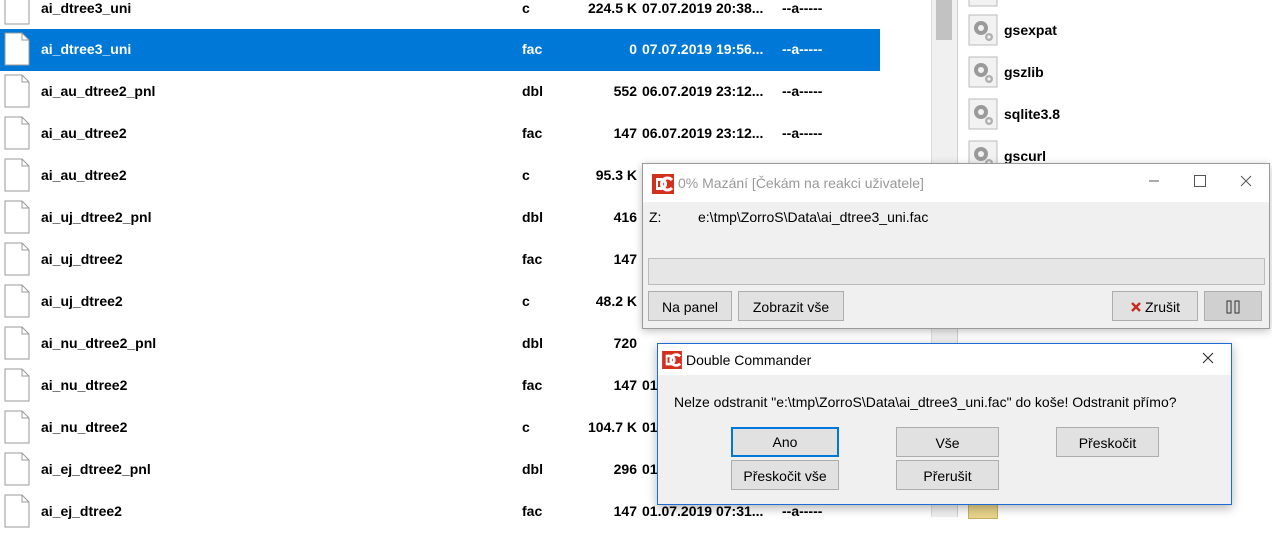 The image size is (1272, 533). Describe the element at coordinates (633, 49) in the screenshot. I see `file-size: 0` at that location.